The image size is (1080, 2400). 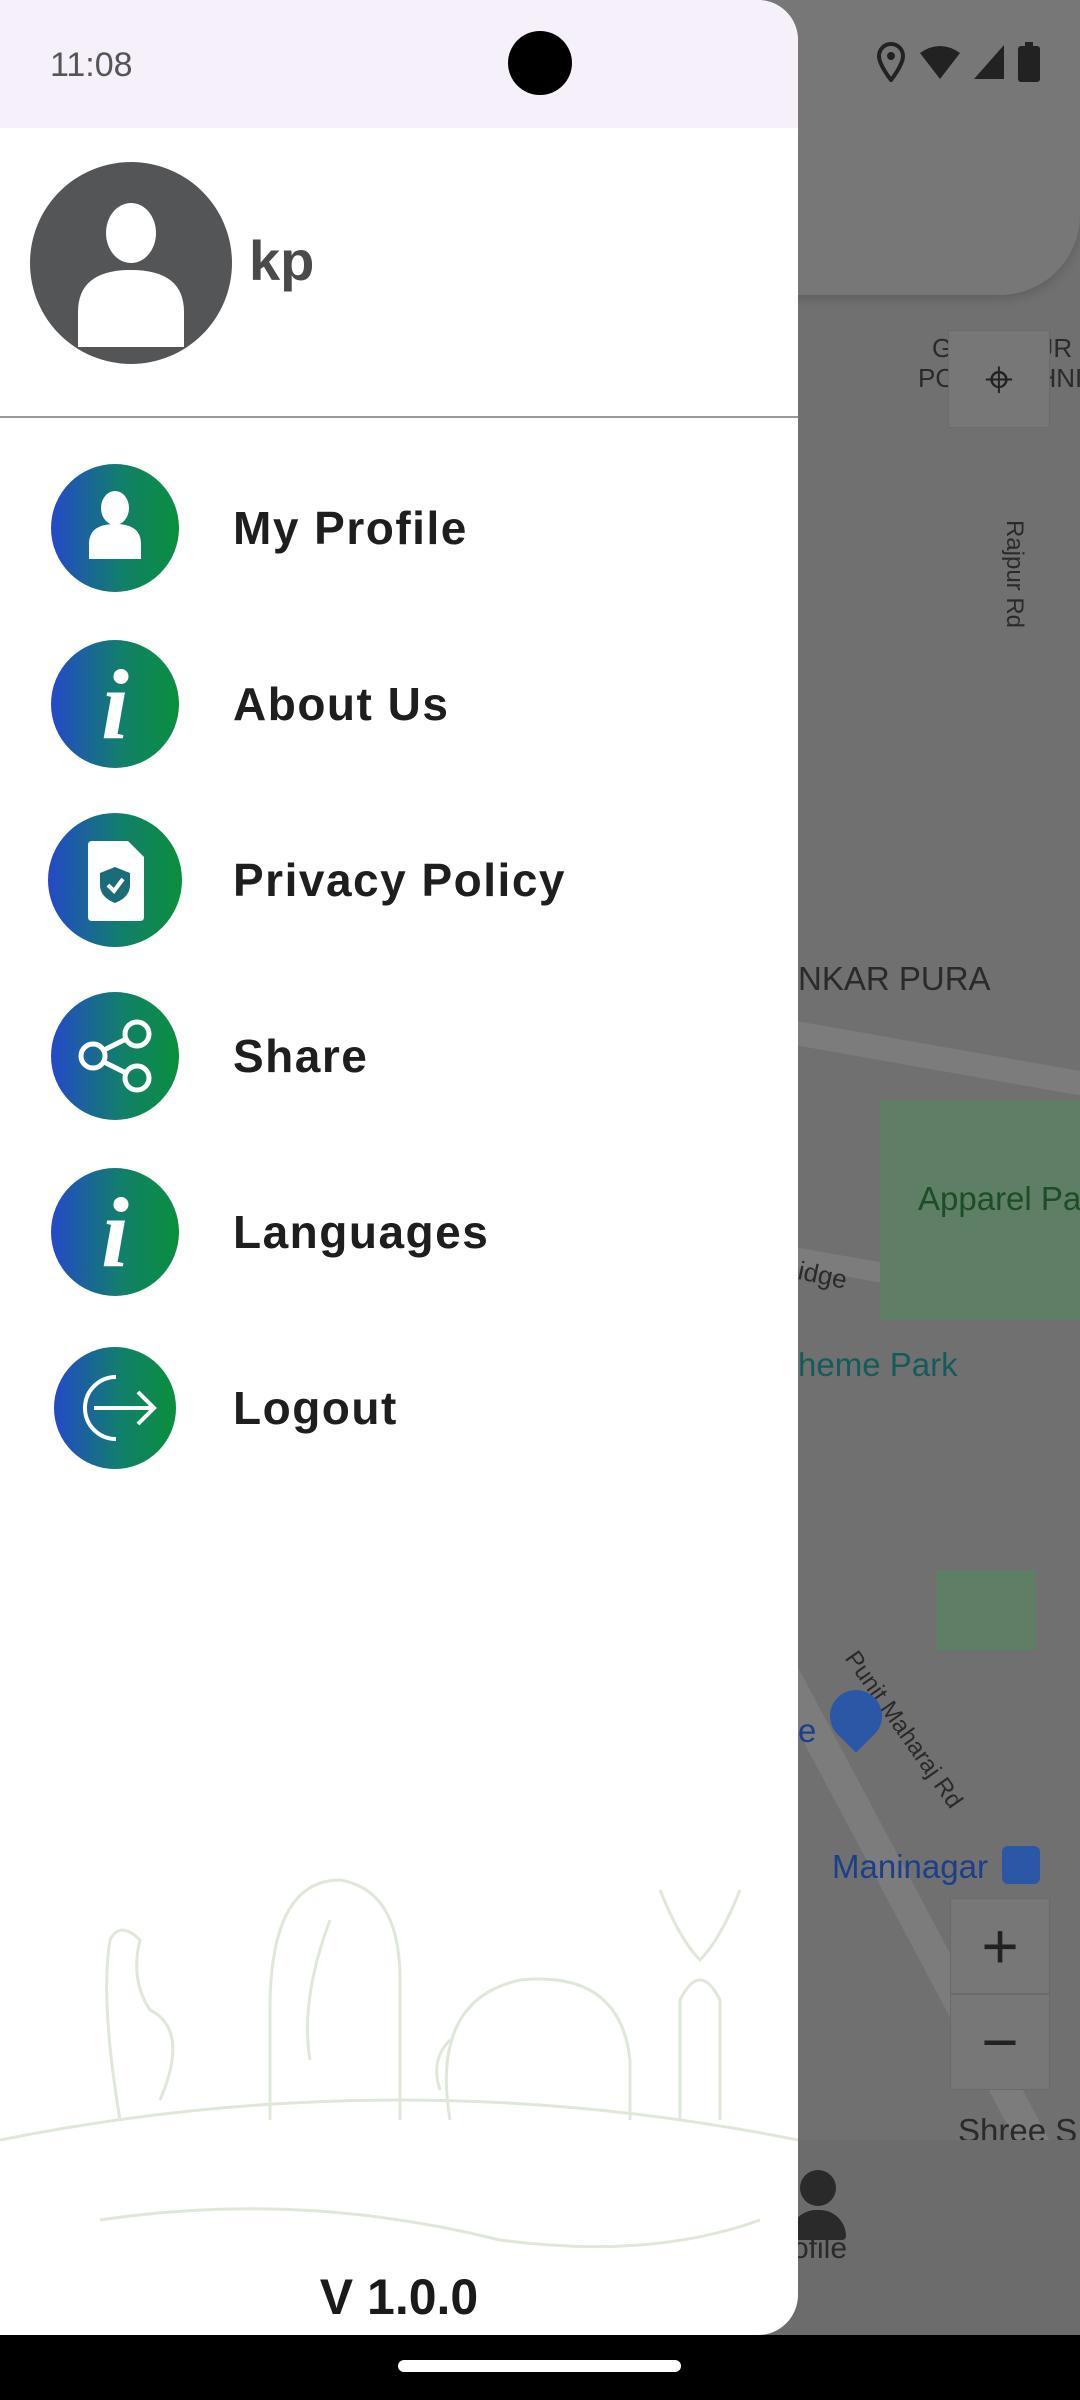 What do you see at coordinates (807, 1730) in the screenshot?
I see `map-label: e` at bounding box center [807, 1730].